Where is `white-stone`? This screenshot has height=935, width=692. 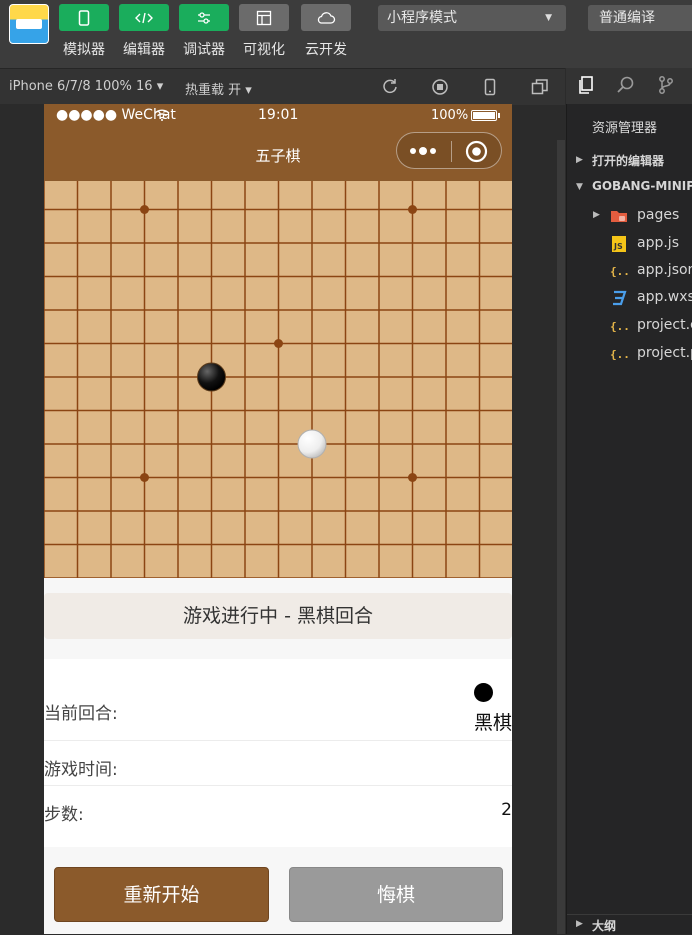 white-stone is located at coordinates (312, 444).